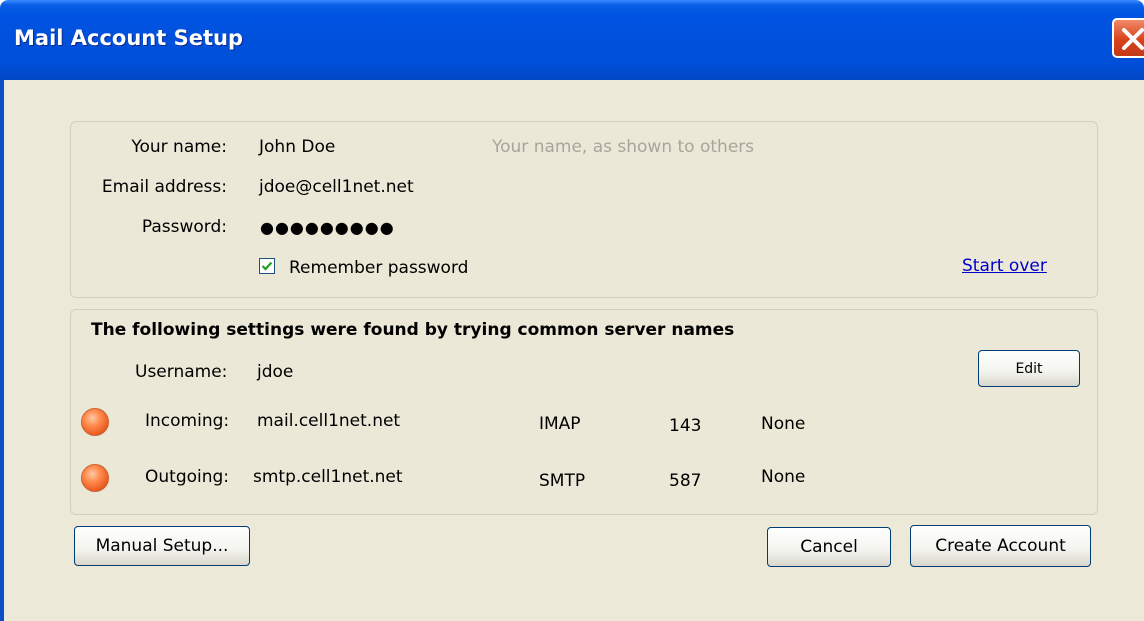  What do you see at coordinates (329, 421) in the screenshot?
I see `incoming-server: mail.cell1net.net` at bounding box center [329, 421].